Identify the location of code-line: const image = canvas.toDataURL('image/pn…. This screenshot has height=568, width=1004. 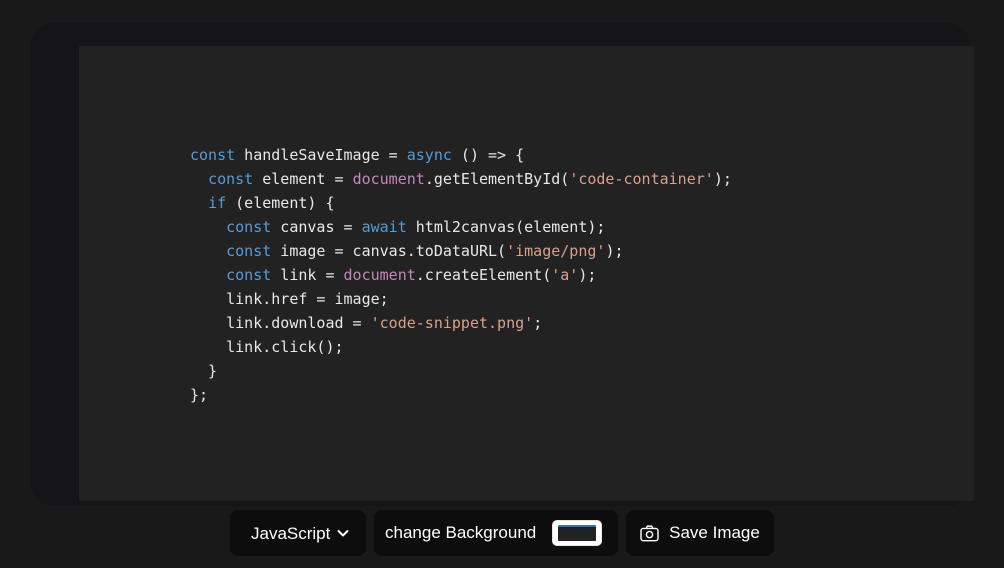
(582, 251).